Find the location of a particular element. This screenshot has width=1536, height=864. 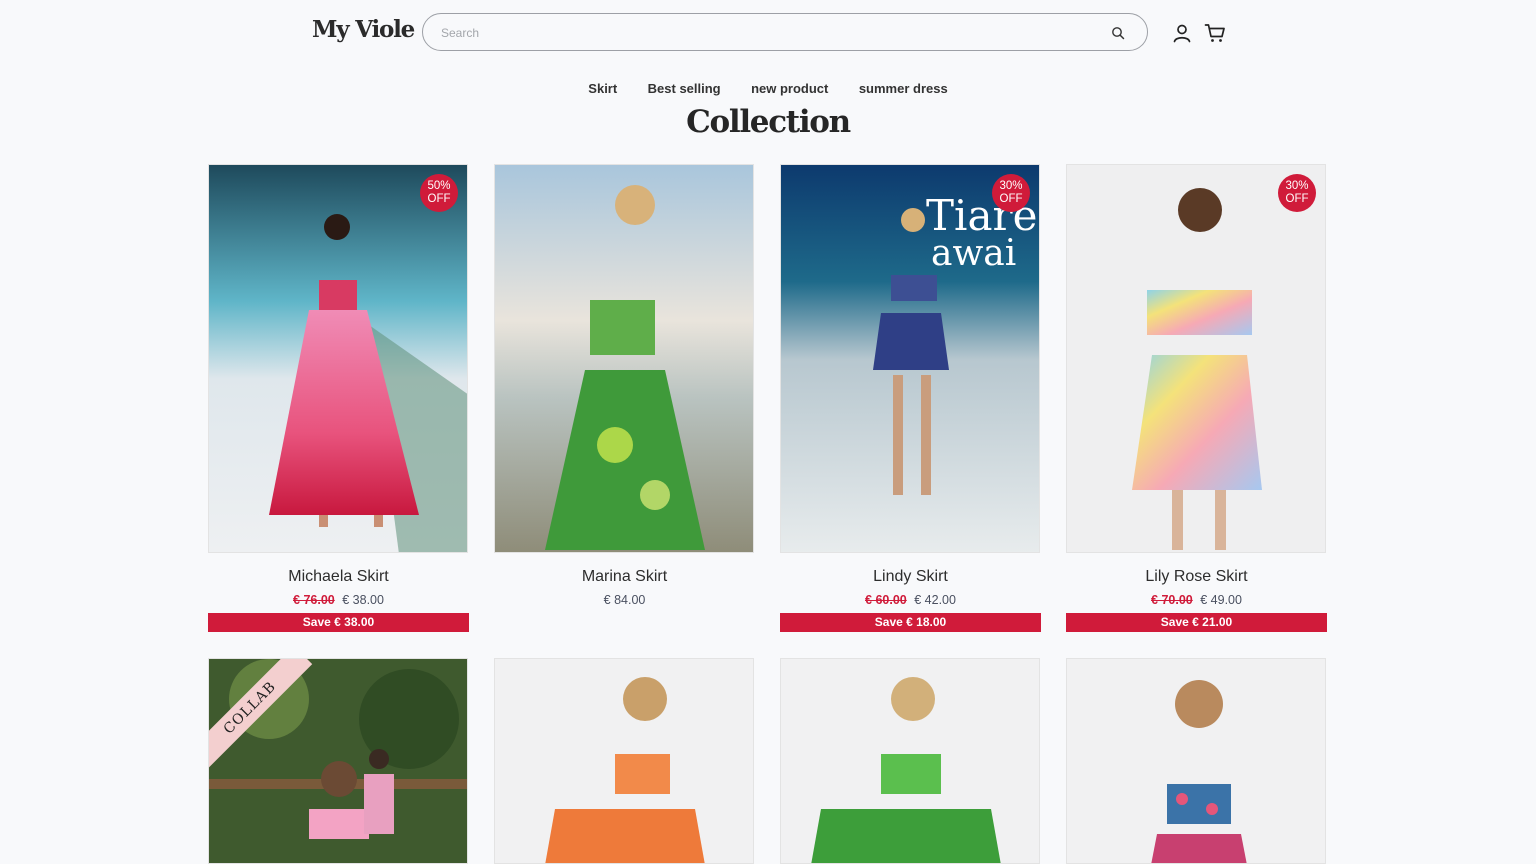

save-banner: Save € 38.00 is located at coordinates (338, 622).